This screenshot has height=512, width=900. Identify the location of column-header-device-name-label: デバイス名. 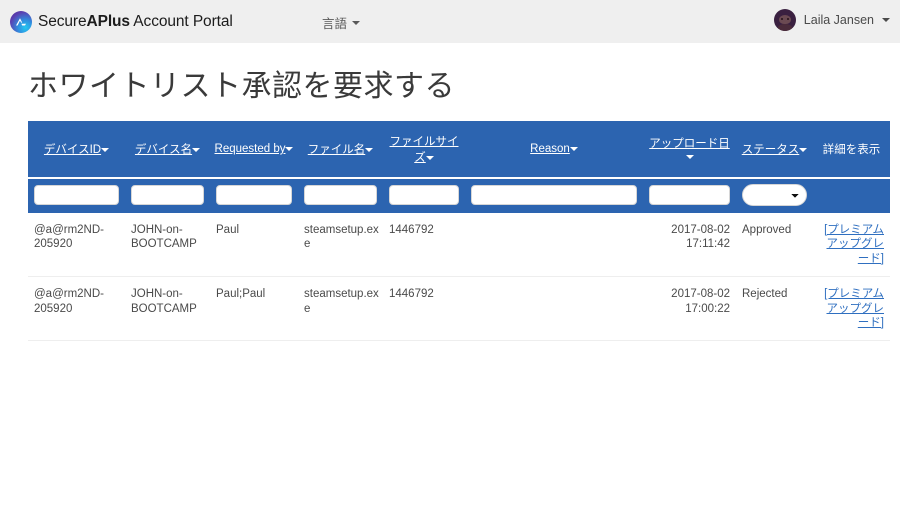
(163, 150).